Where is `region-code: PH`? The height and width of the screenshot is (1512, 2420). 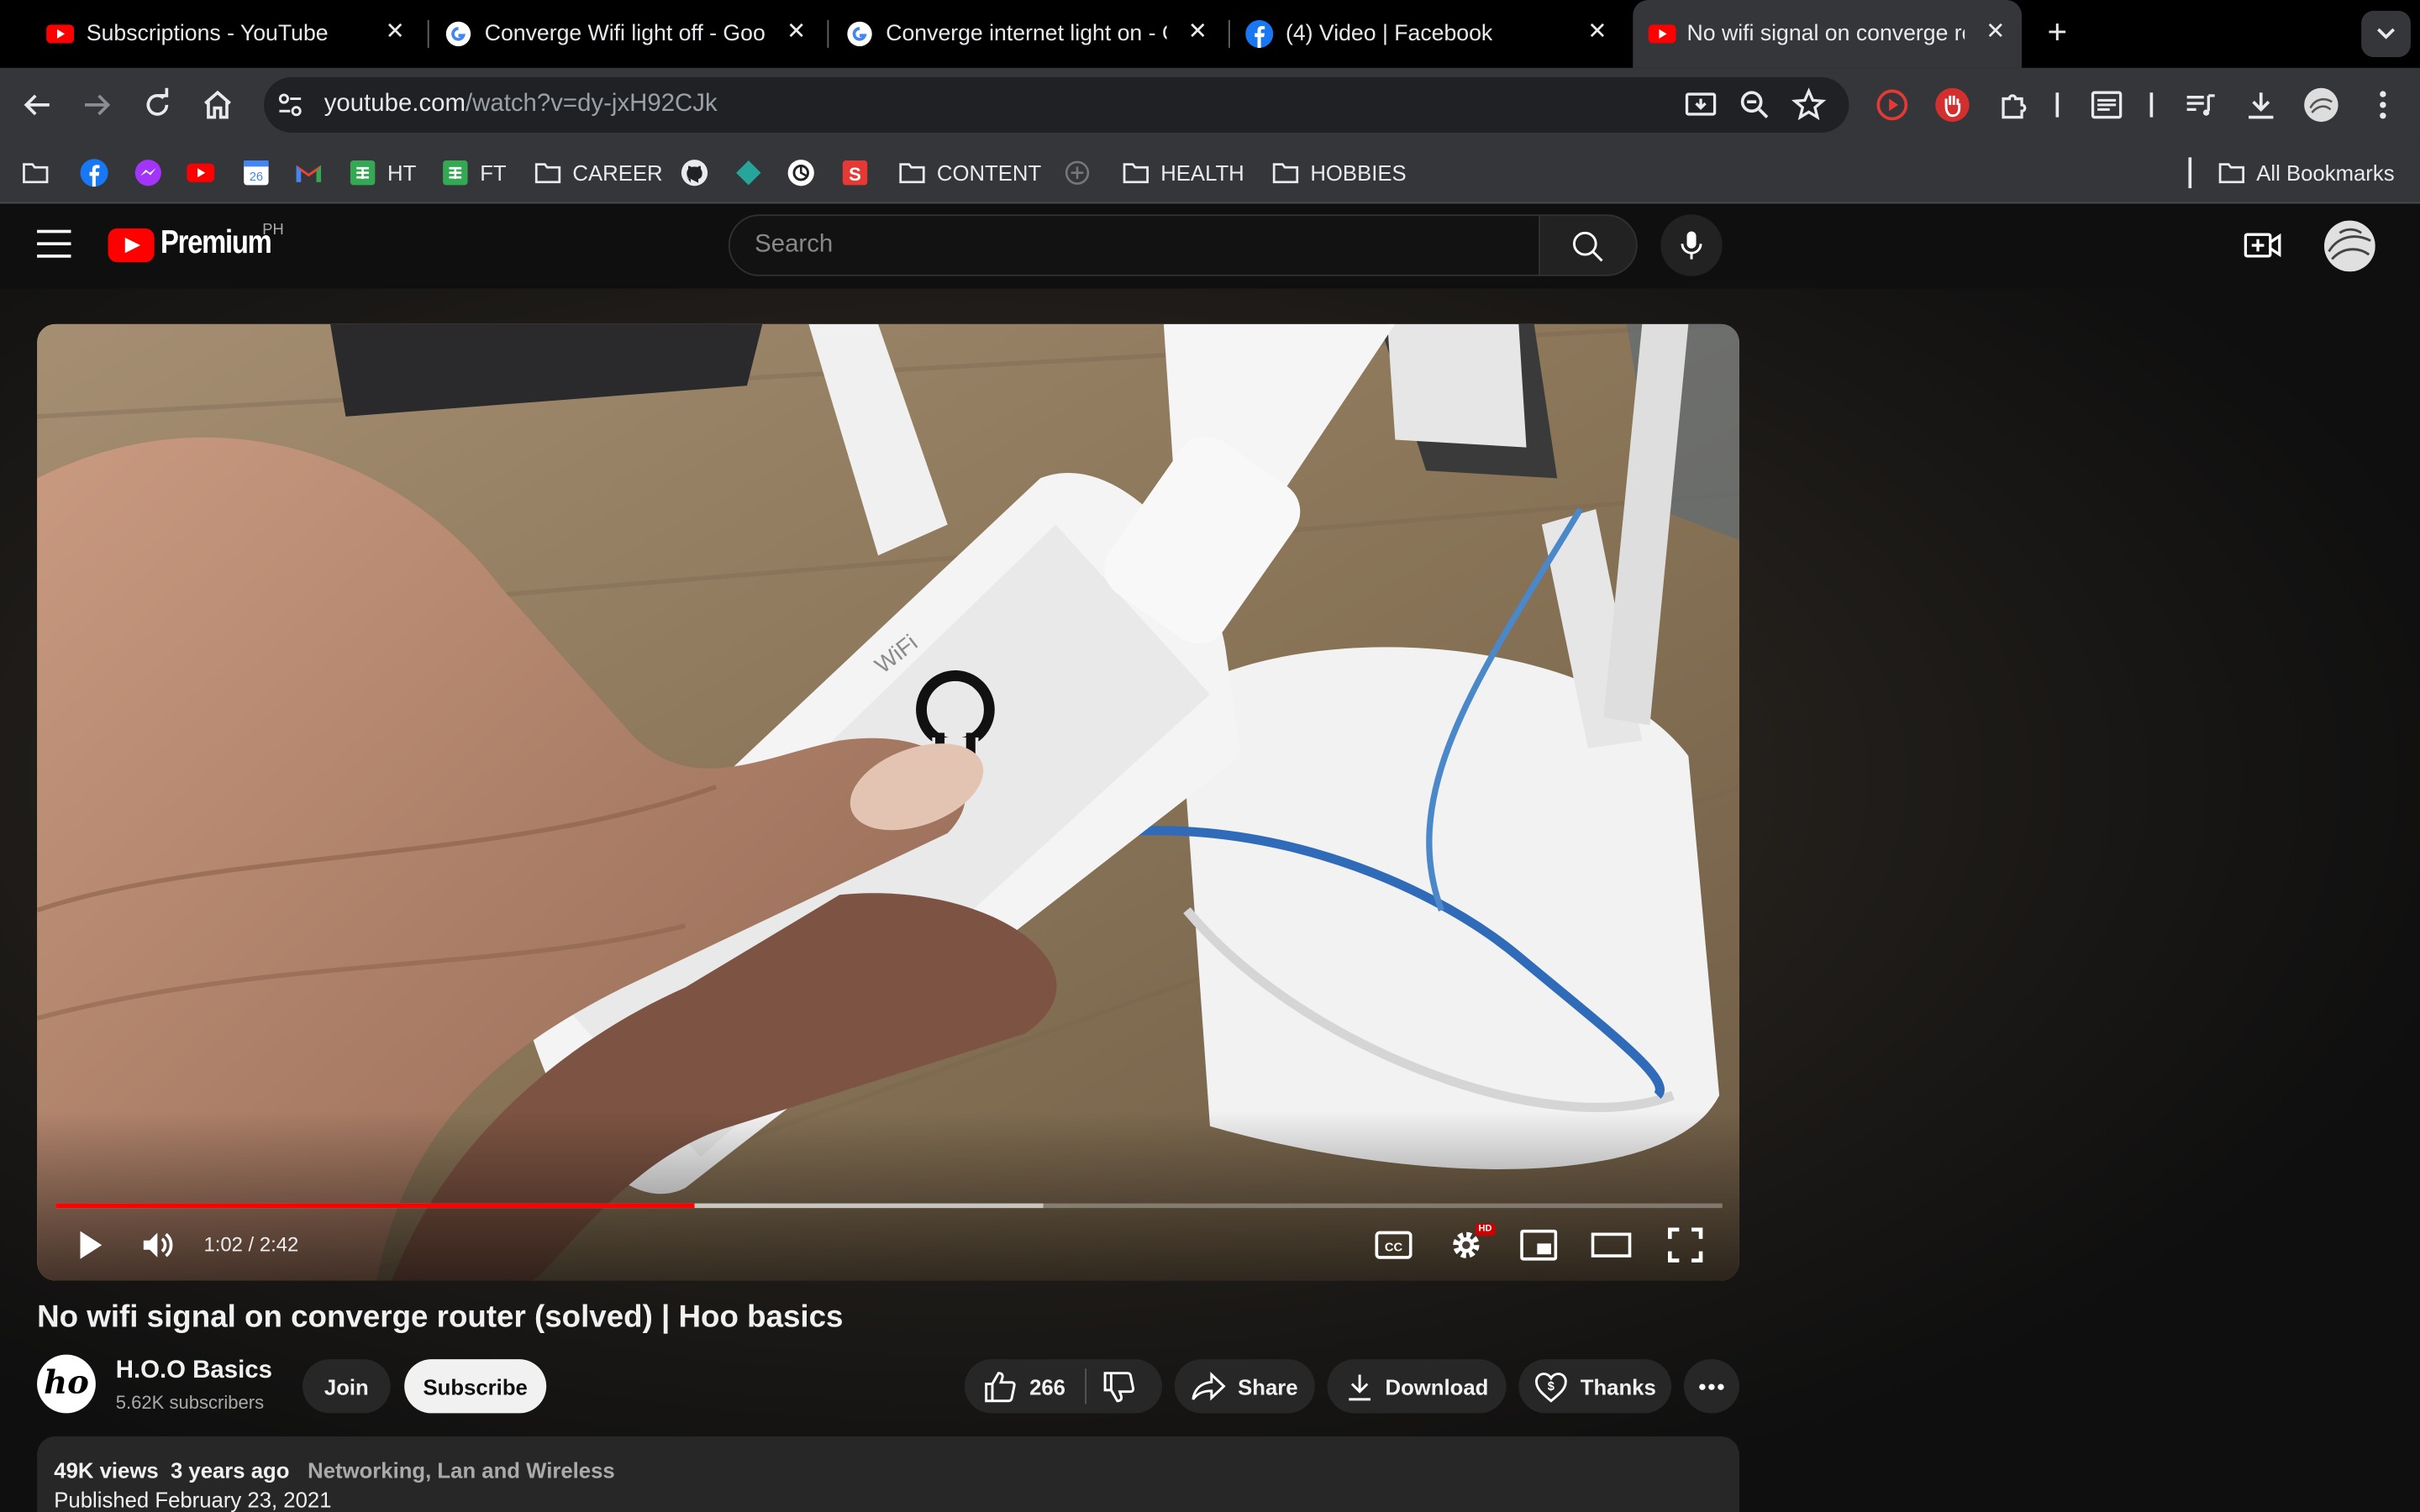 region-code: PH is located at coordinates (273, 230).